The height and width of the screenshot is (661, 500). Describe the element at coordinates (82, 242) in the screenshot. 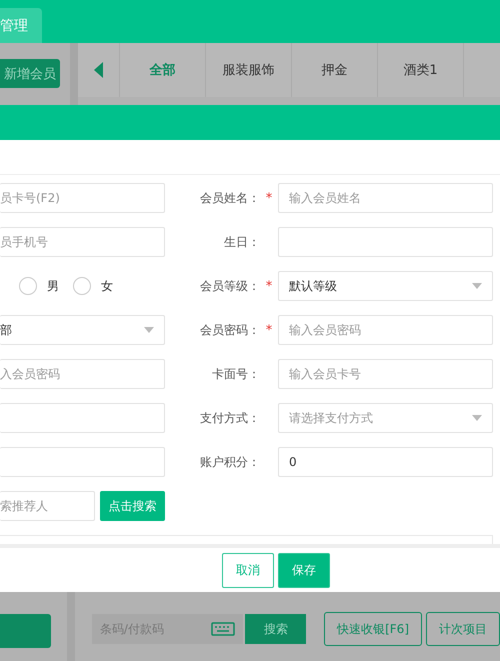

I see `text-field: 员手机号` at that location.